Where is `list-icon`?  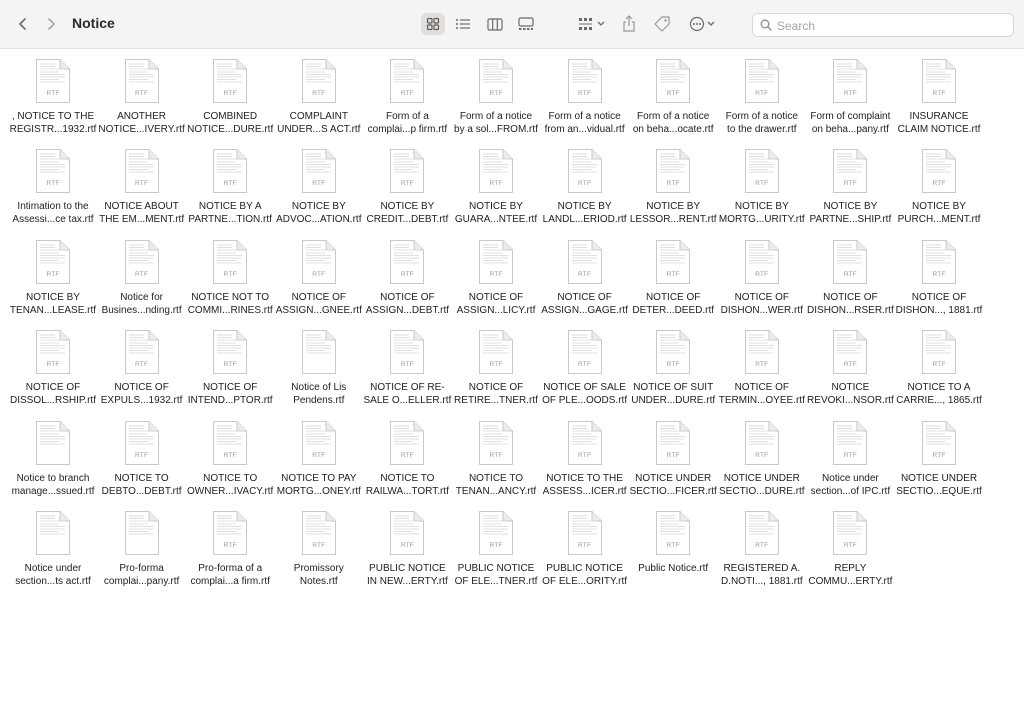 list-icon is located at coordinates (463, 24).